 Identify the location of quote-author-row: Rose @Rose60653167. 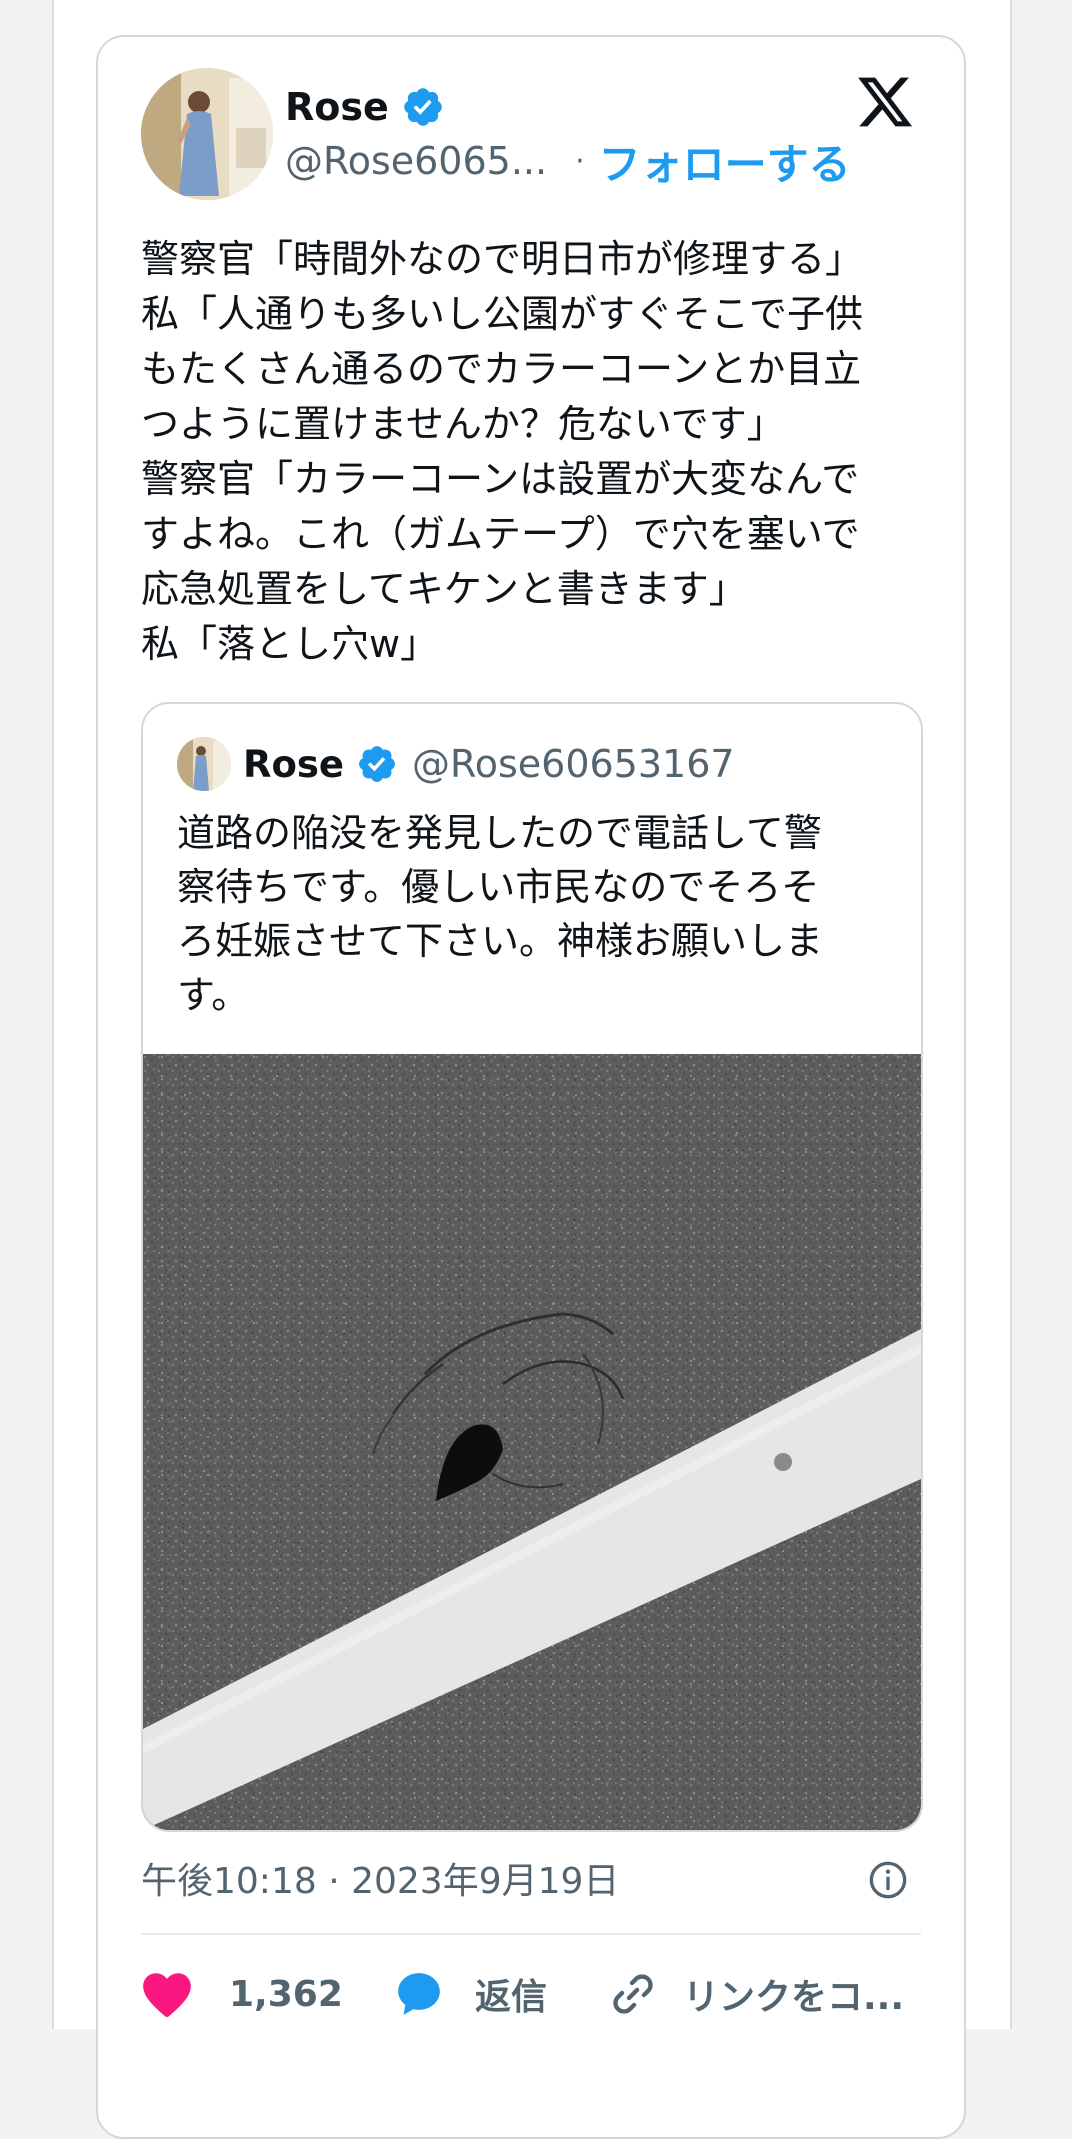
(489, 764).